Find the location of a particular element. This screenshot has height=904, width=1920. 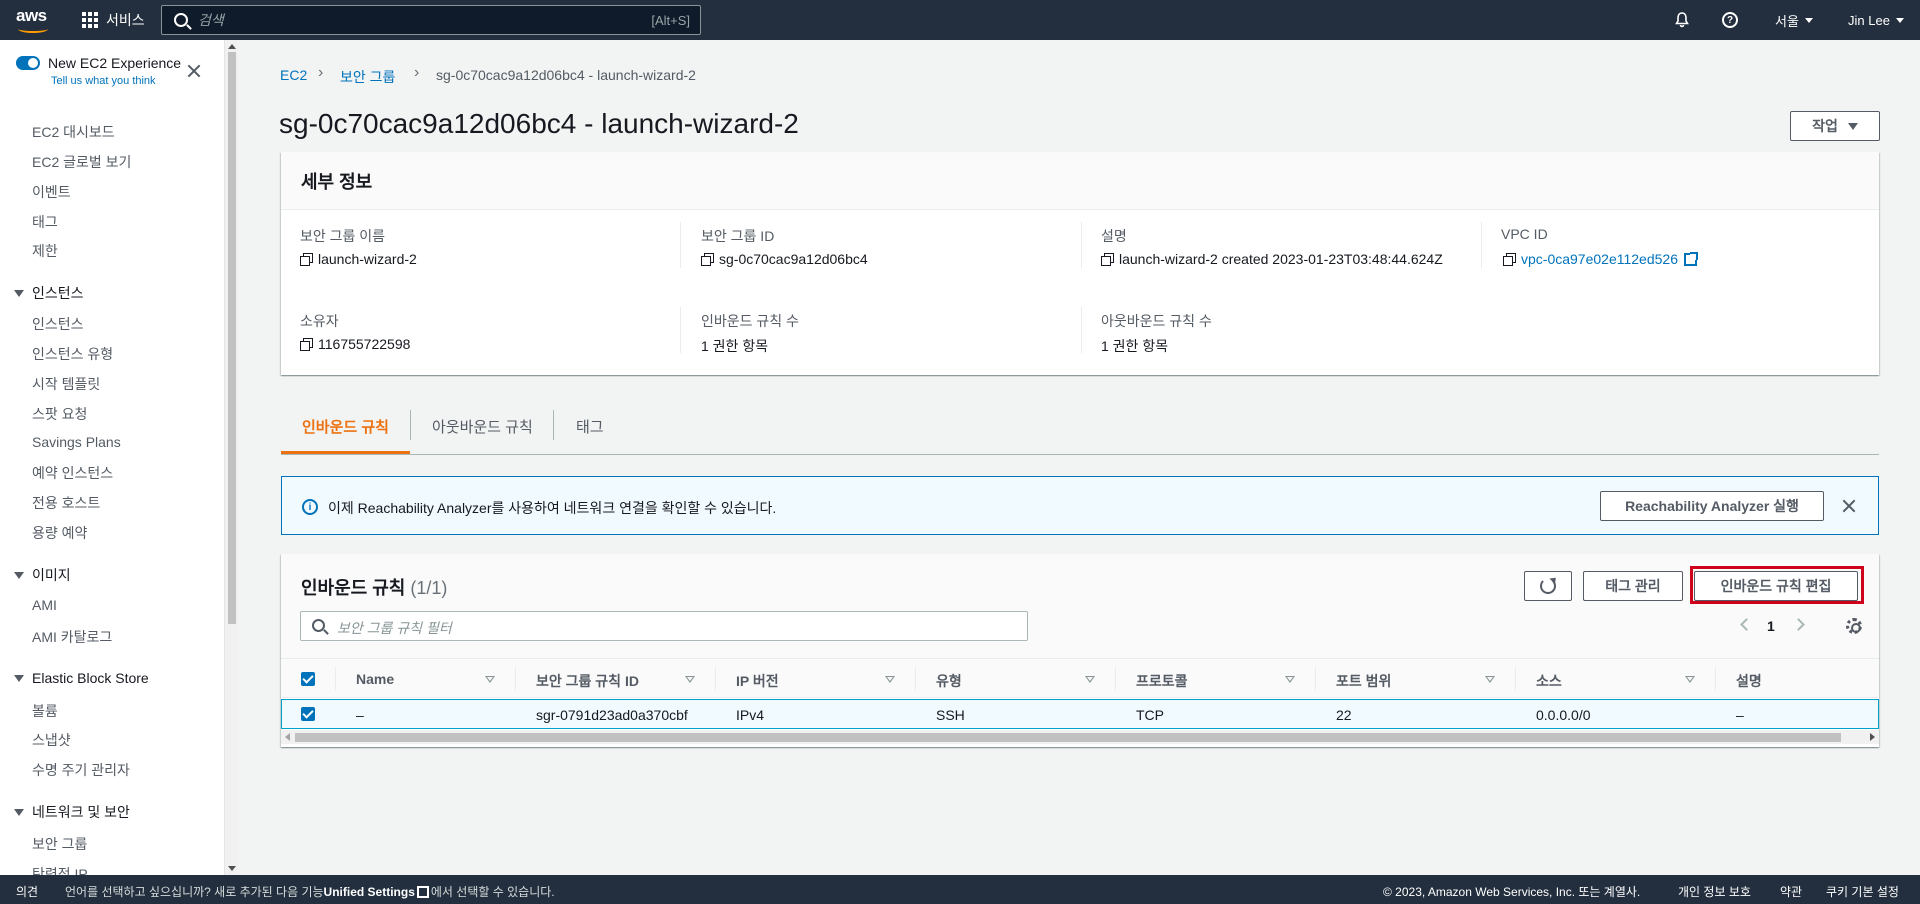

chevron-down-icon is located at coordinates (1899, 20).